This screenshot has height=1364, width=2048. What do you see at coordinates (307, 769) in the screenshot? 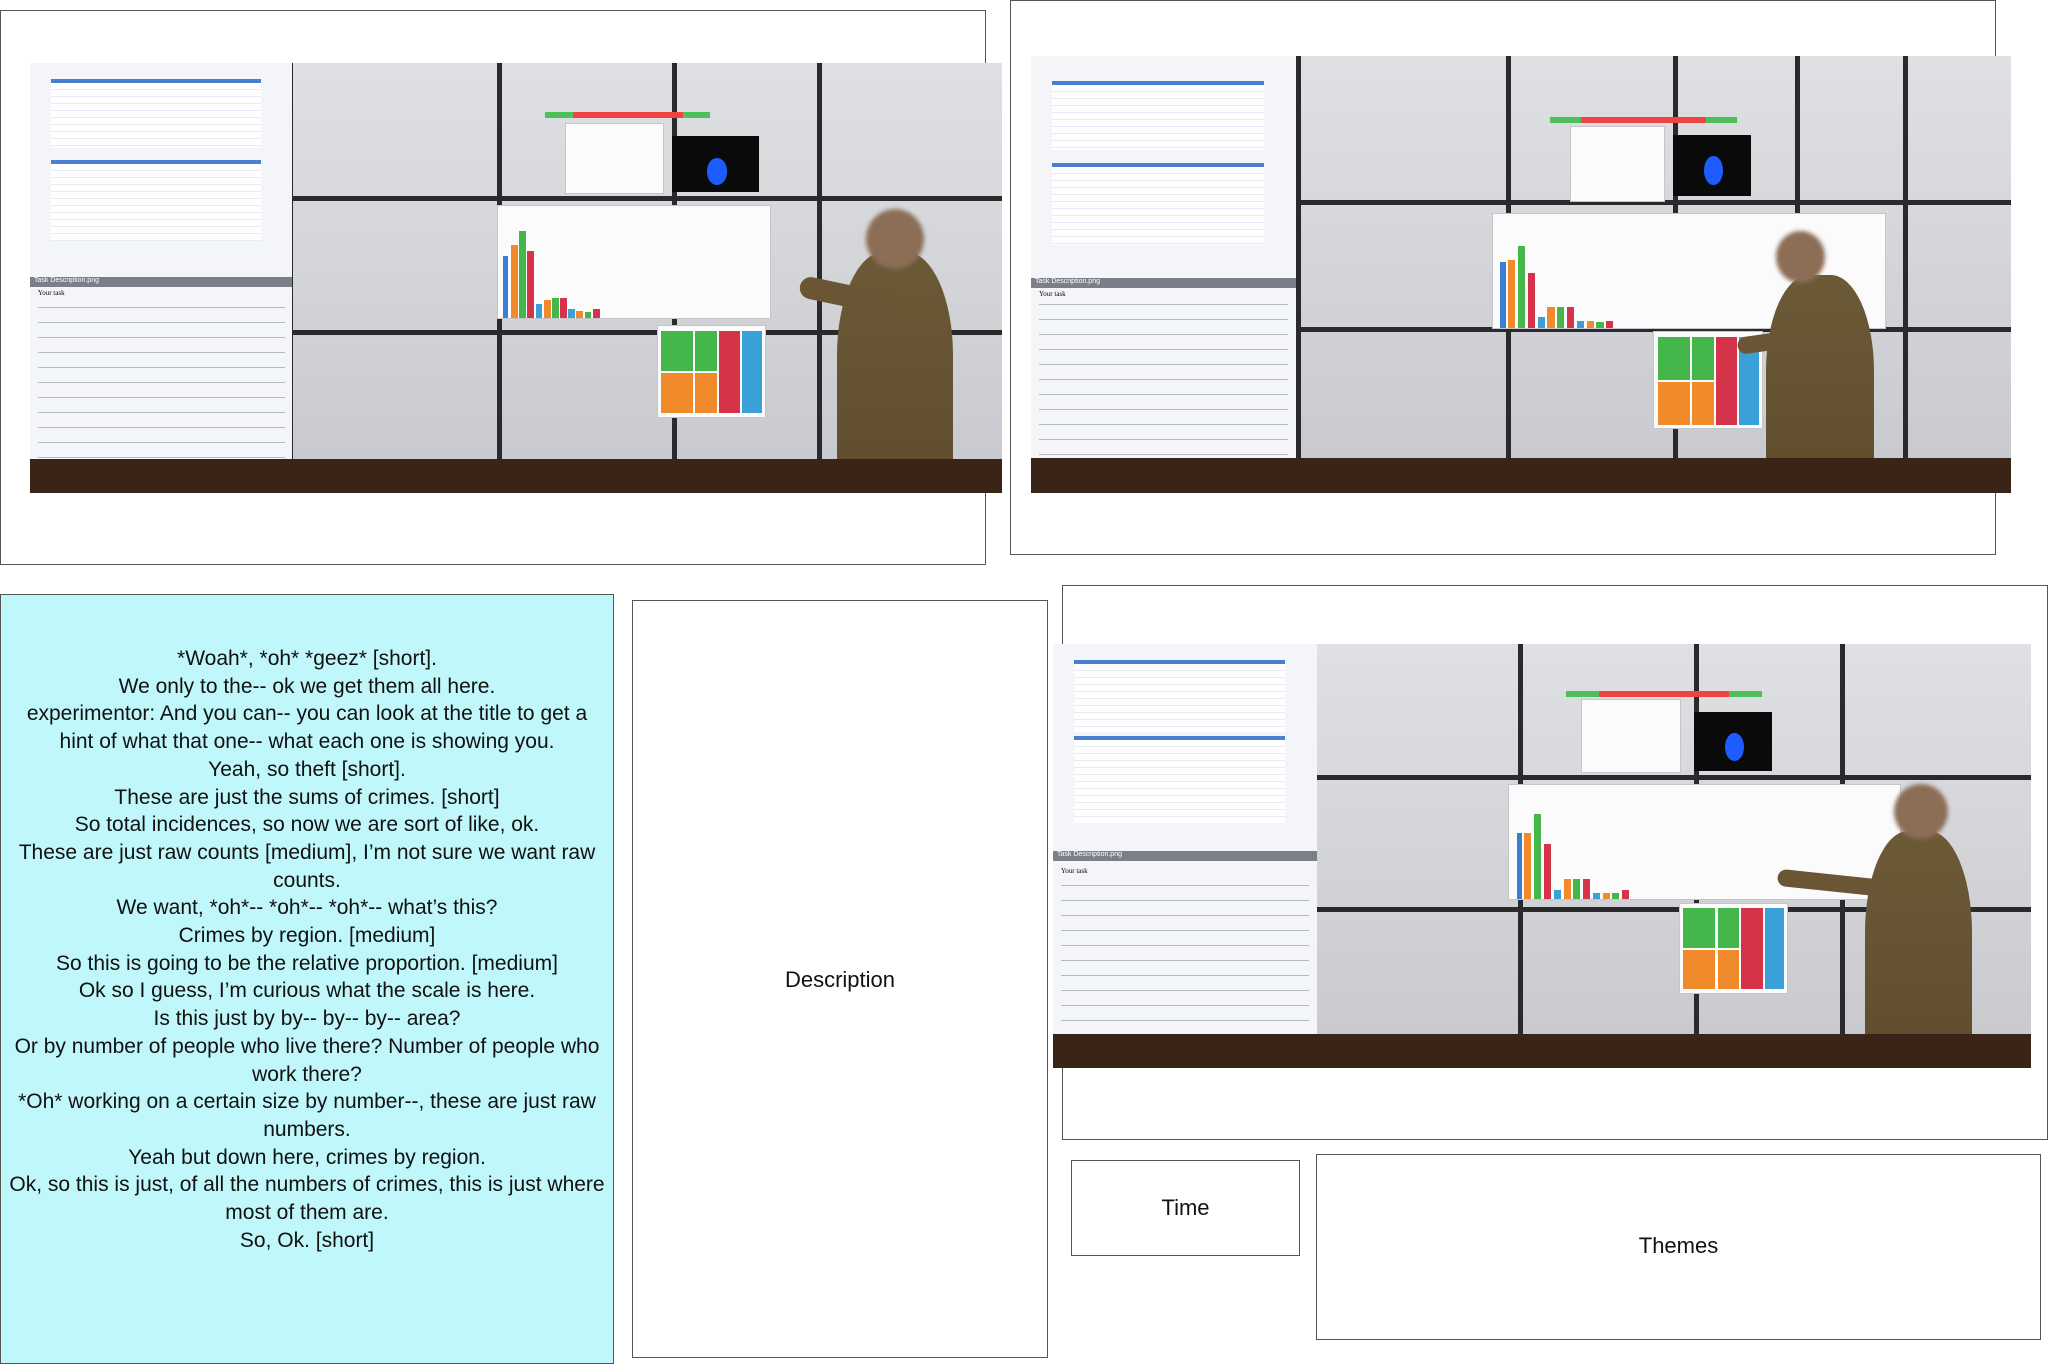
I see `transcript-line: Yeah, so theft [short].` at bounding box center [307, 769].